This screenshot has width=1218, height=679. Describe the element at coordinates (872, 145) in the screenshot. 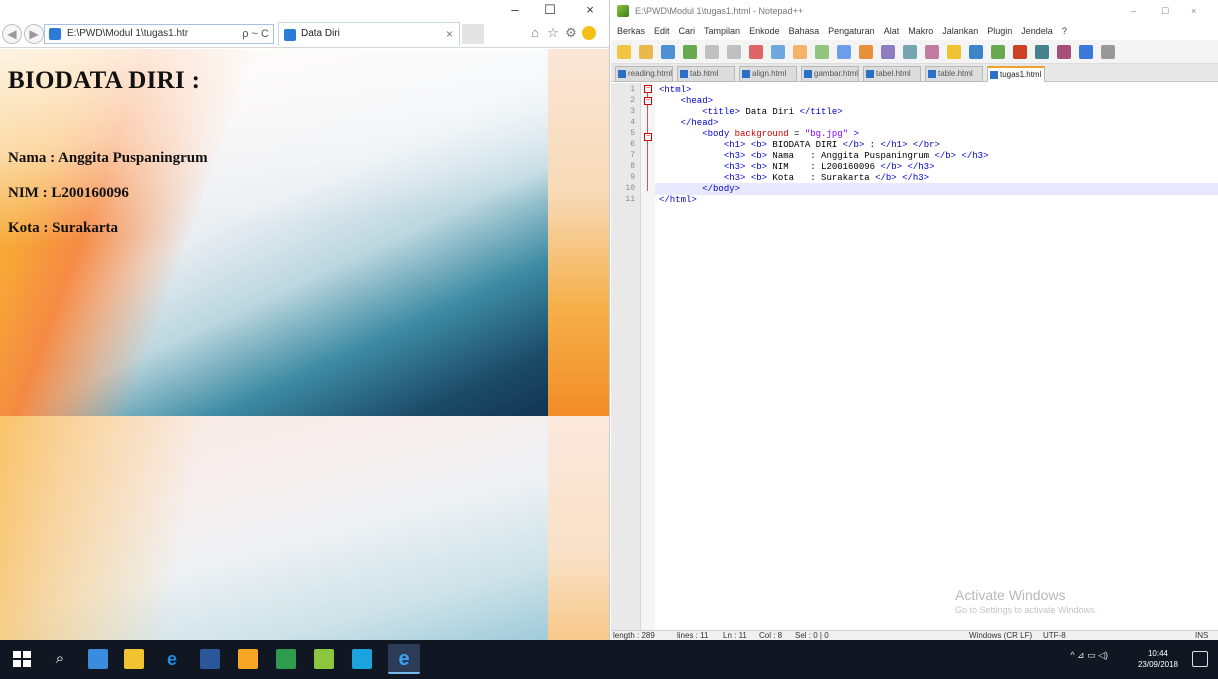

I see `code-token: :` at that location.